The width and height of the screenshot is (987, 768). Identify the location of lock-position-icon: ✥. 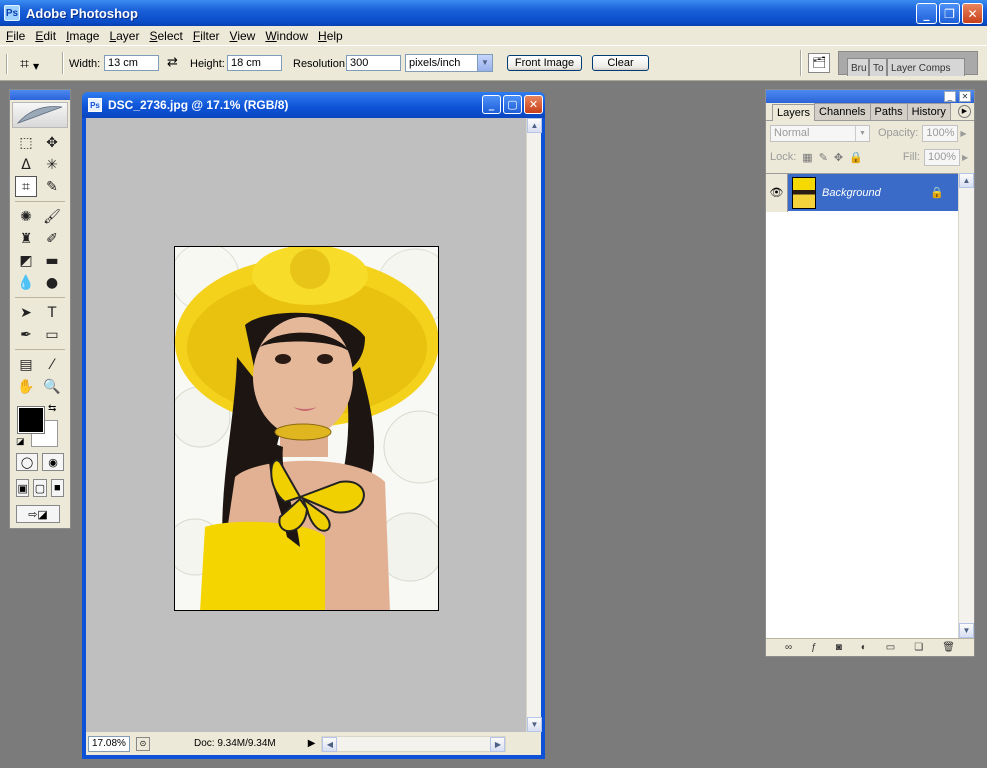
(838, 157).